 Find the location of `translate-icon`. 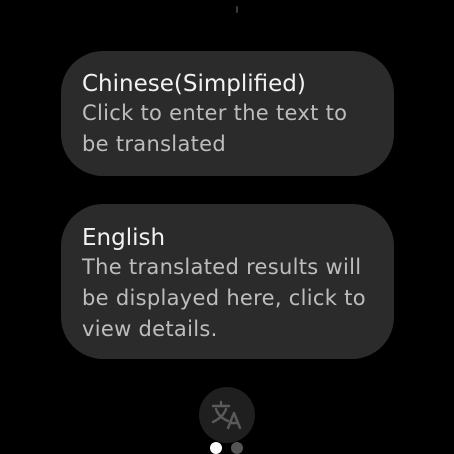

translate-icon is located at coordinates (227, 415).